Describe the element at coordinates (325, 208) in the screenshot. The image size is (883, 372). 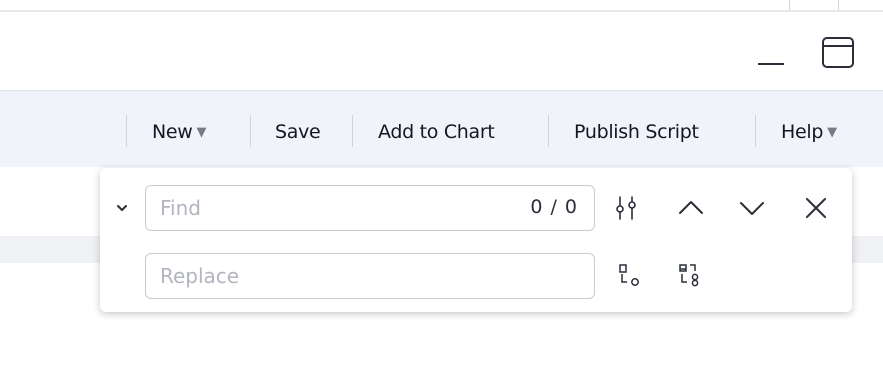
I see `find-input` at that location.